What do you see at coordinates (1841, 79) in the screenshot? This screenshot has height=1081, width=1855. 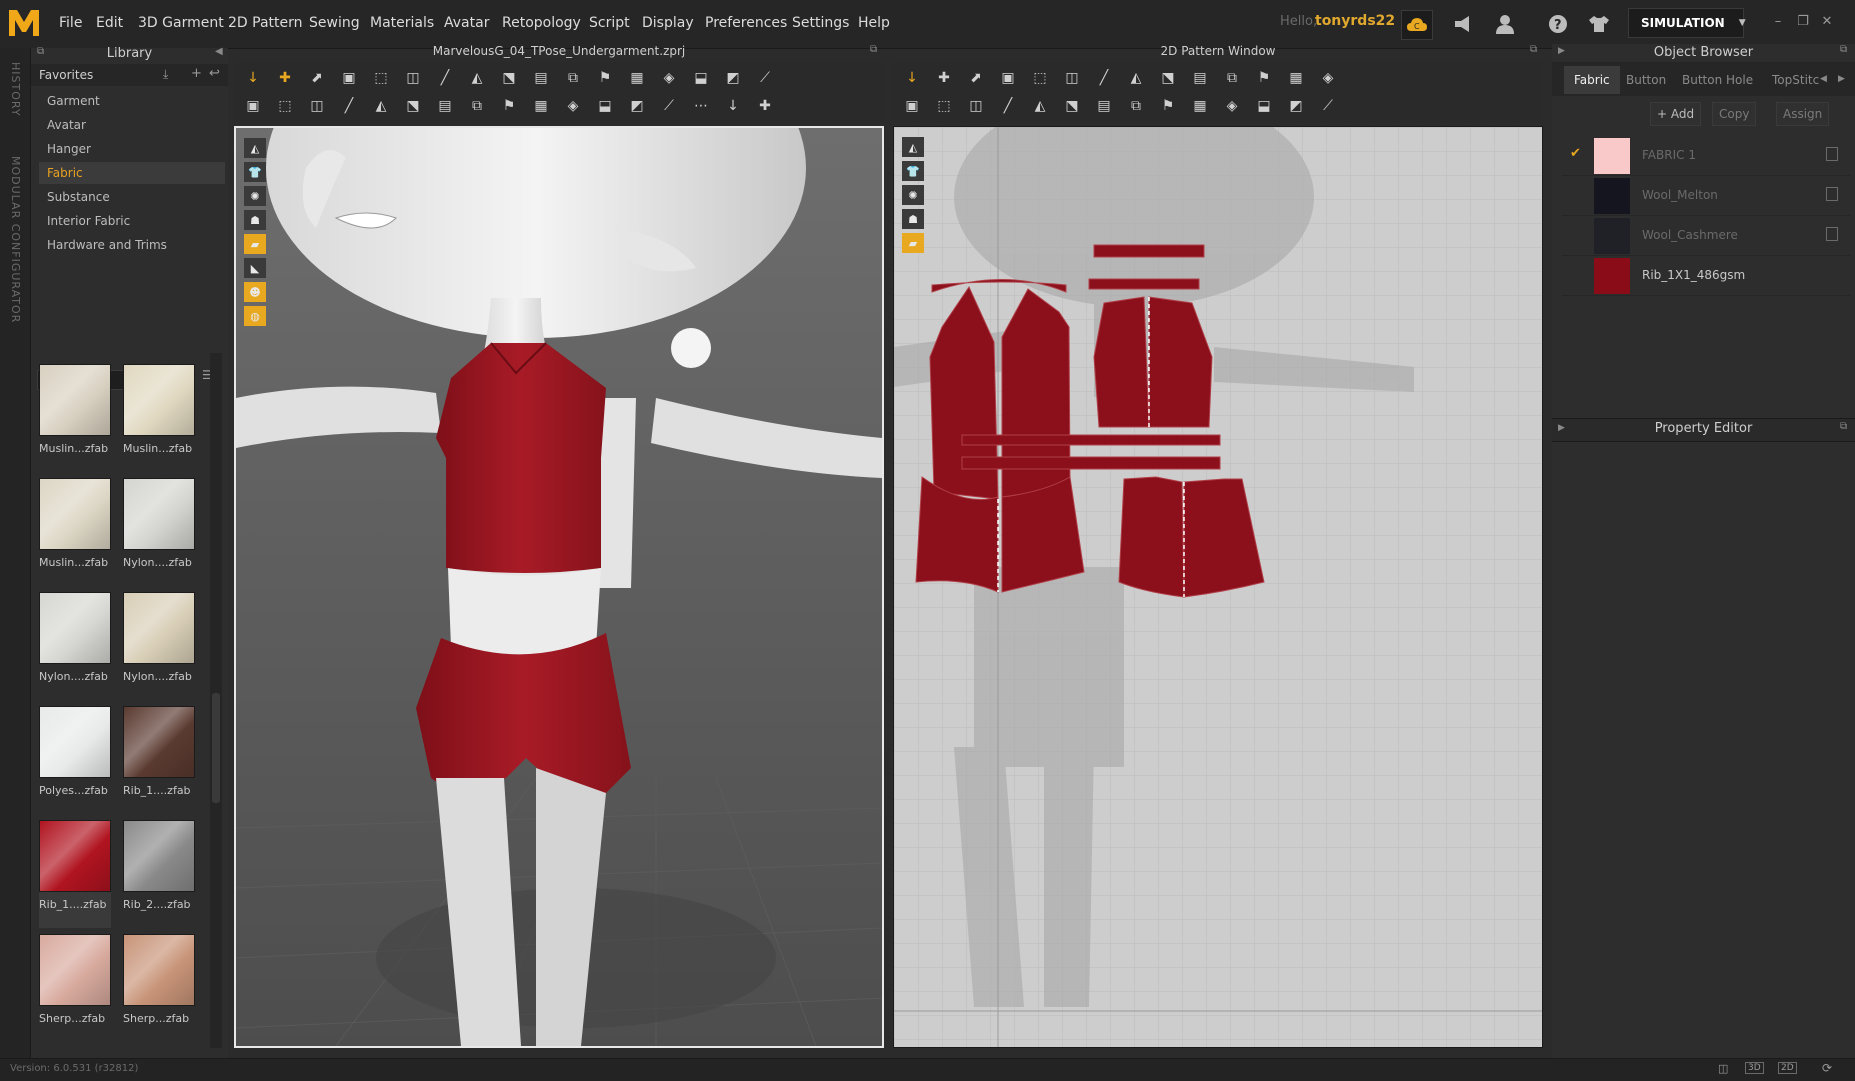 I see `tab-next-icon: ▶` at bounding box center [1841, 79].